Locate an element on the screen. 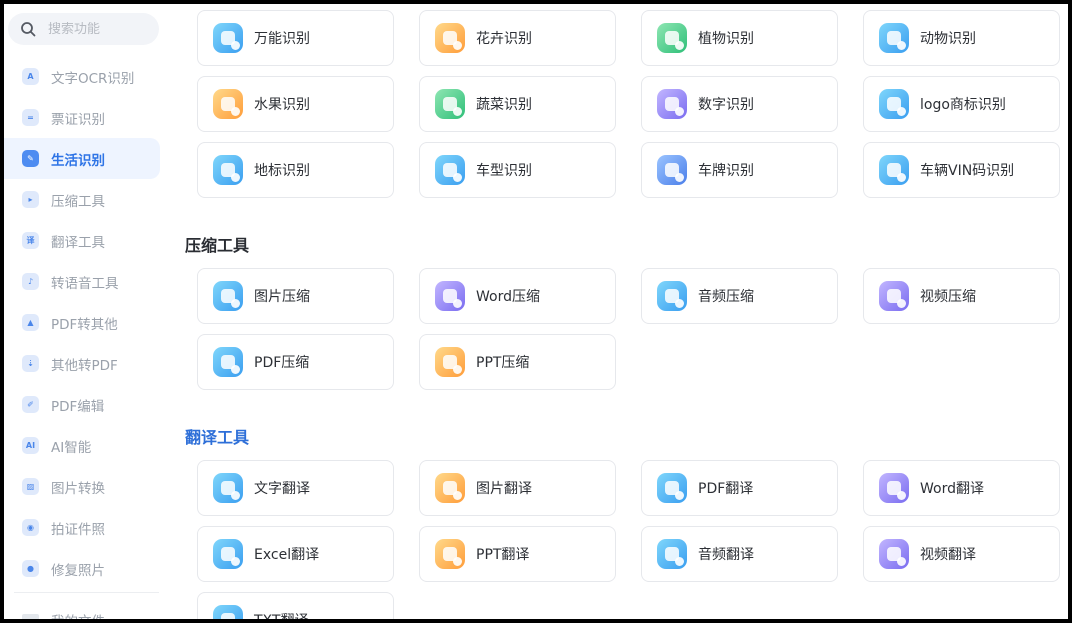 The width and height of the screenshot is (1072, 623). animal-icon is located at coordinates (894, 38).